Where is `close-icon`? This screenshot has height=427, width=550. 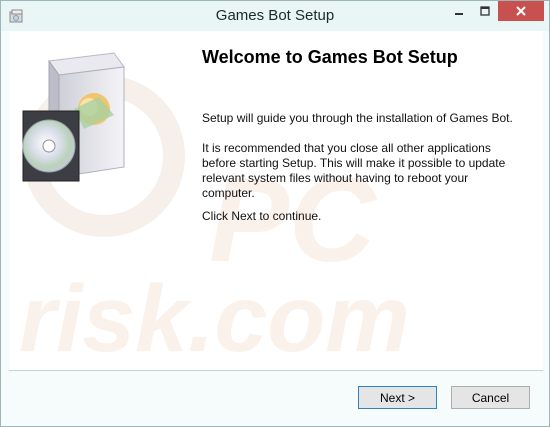
close-icon is located at coordinates (521, 11).